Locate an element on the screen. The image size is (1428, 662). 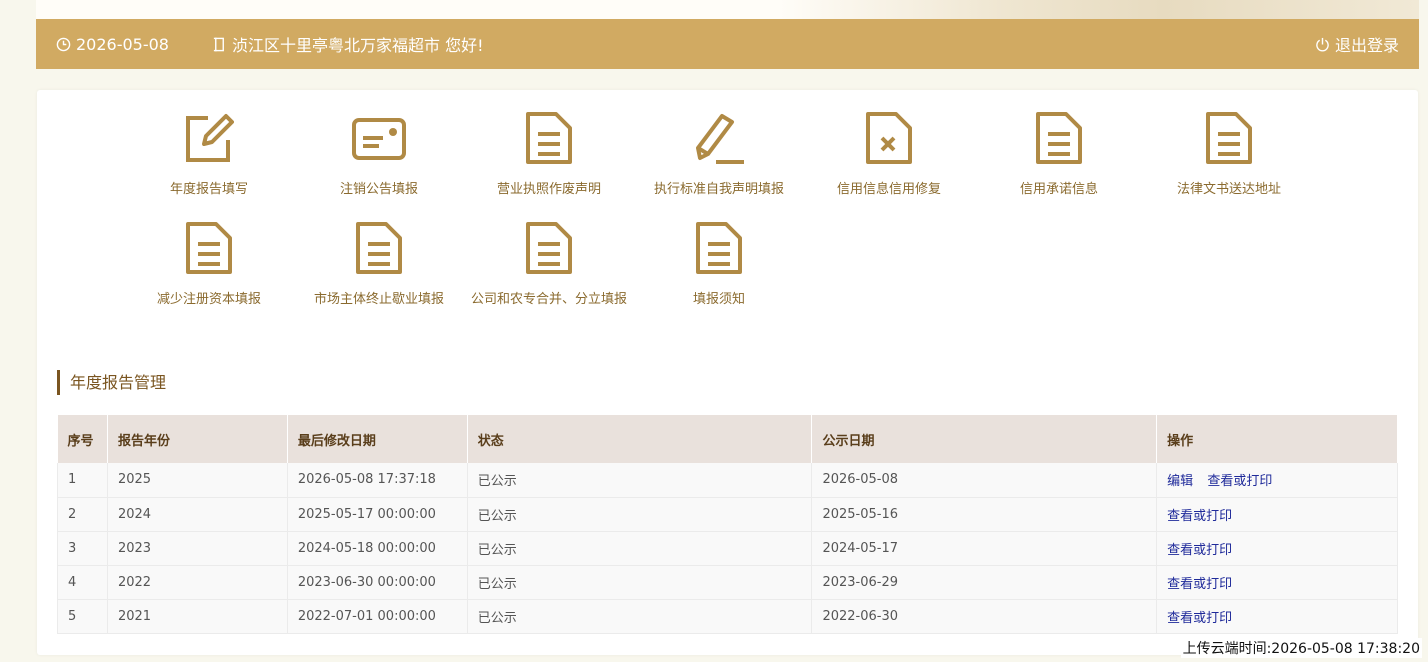
cell-modified: 2022-07-01 00:00:00 is located at coordinates (377, 616).